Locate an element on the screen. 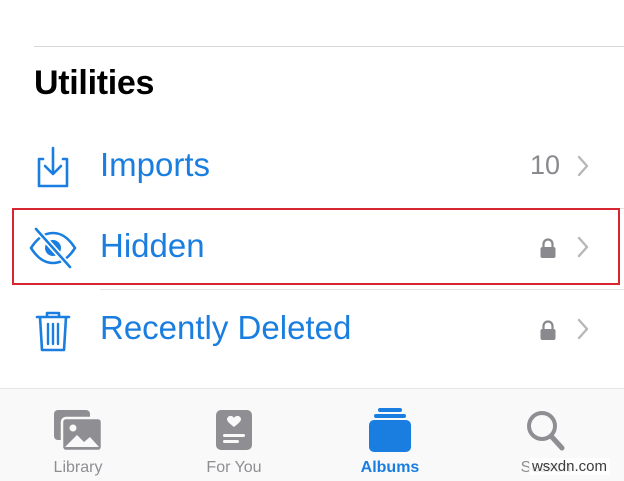  tab-library: Library is located at coordinates (78, 435).